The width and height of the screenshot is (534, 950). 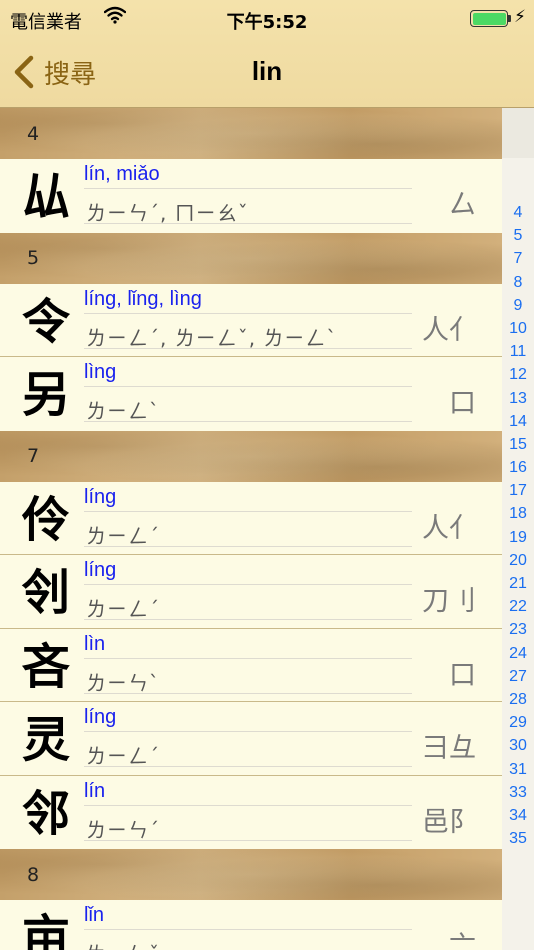 I want to click on index-item: 11, so click(x=518, y=351).